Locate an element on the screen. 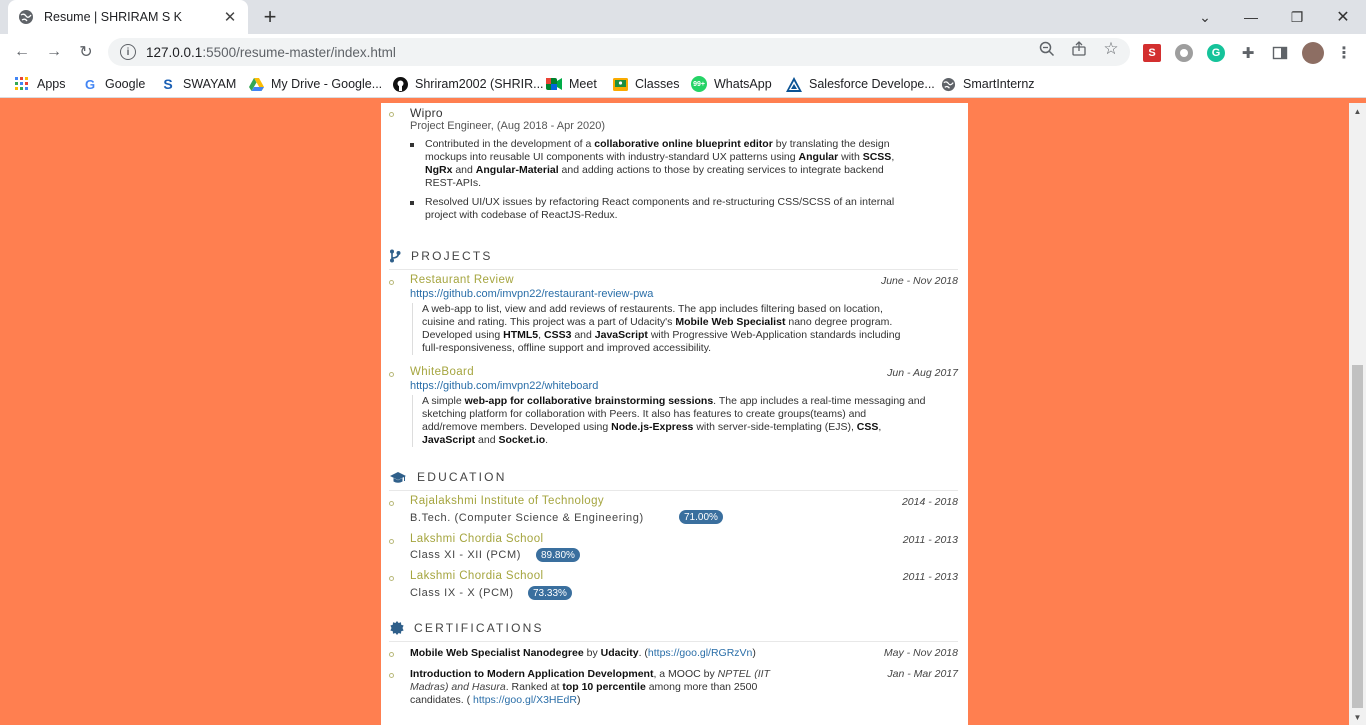 The height and width of the screenshot is (725, 1366). school-name: Rajalakshmi Institute of Technology is located at coordinates (507, 501).